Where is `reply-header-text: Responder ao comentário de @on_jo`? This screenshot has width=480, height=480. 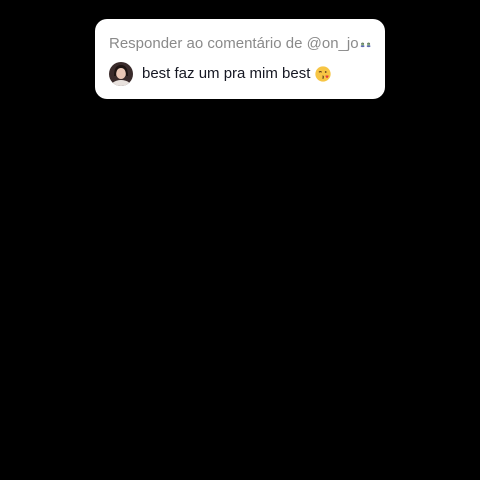
reply-header-text: Responder ao comentário de @on_jo is located at coordinates (234, 43).